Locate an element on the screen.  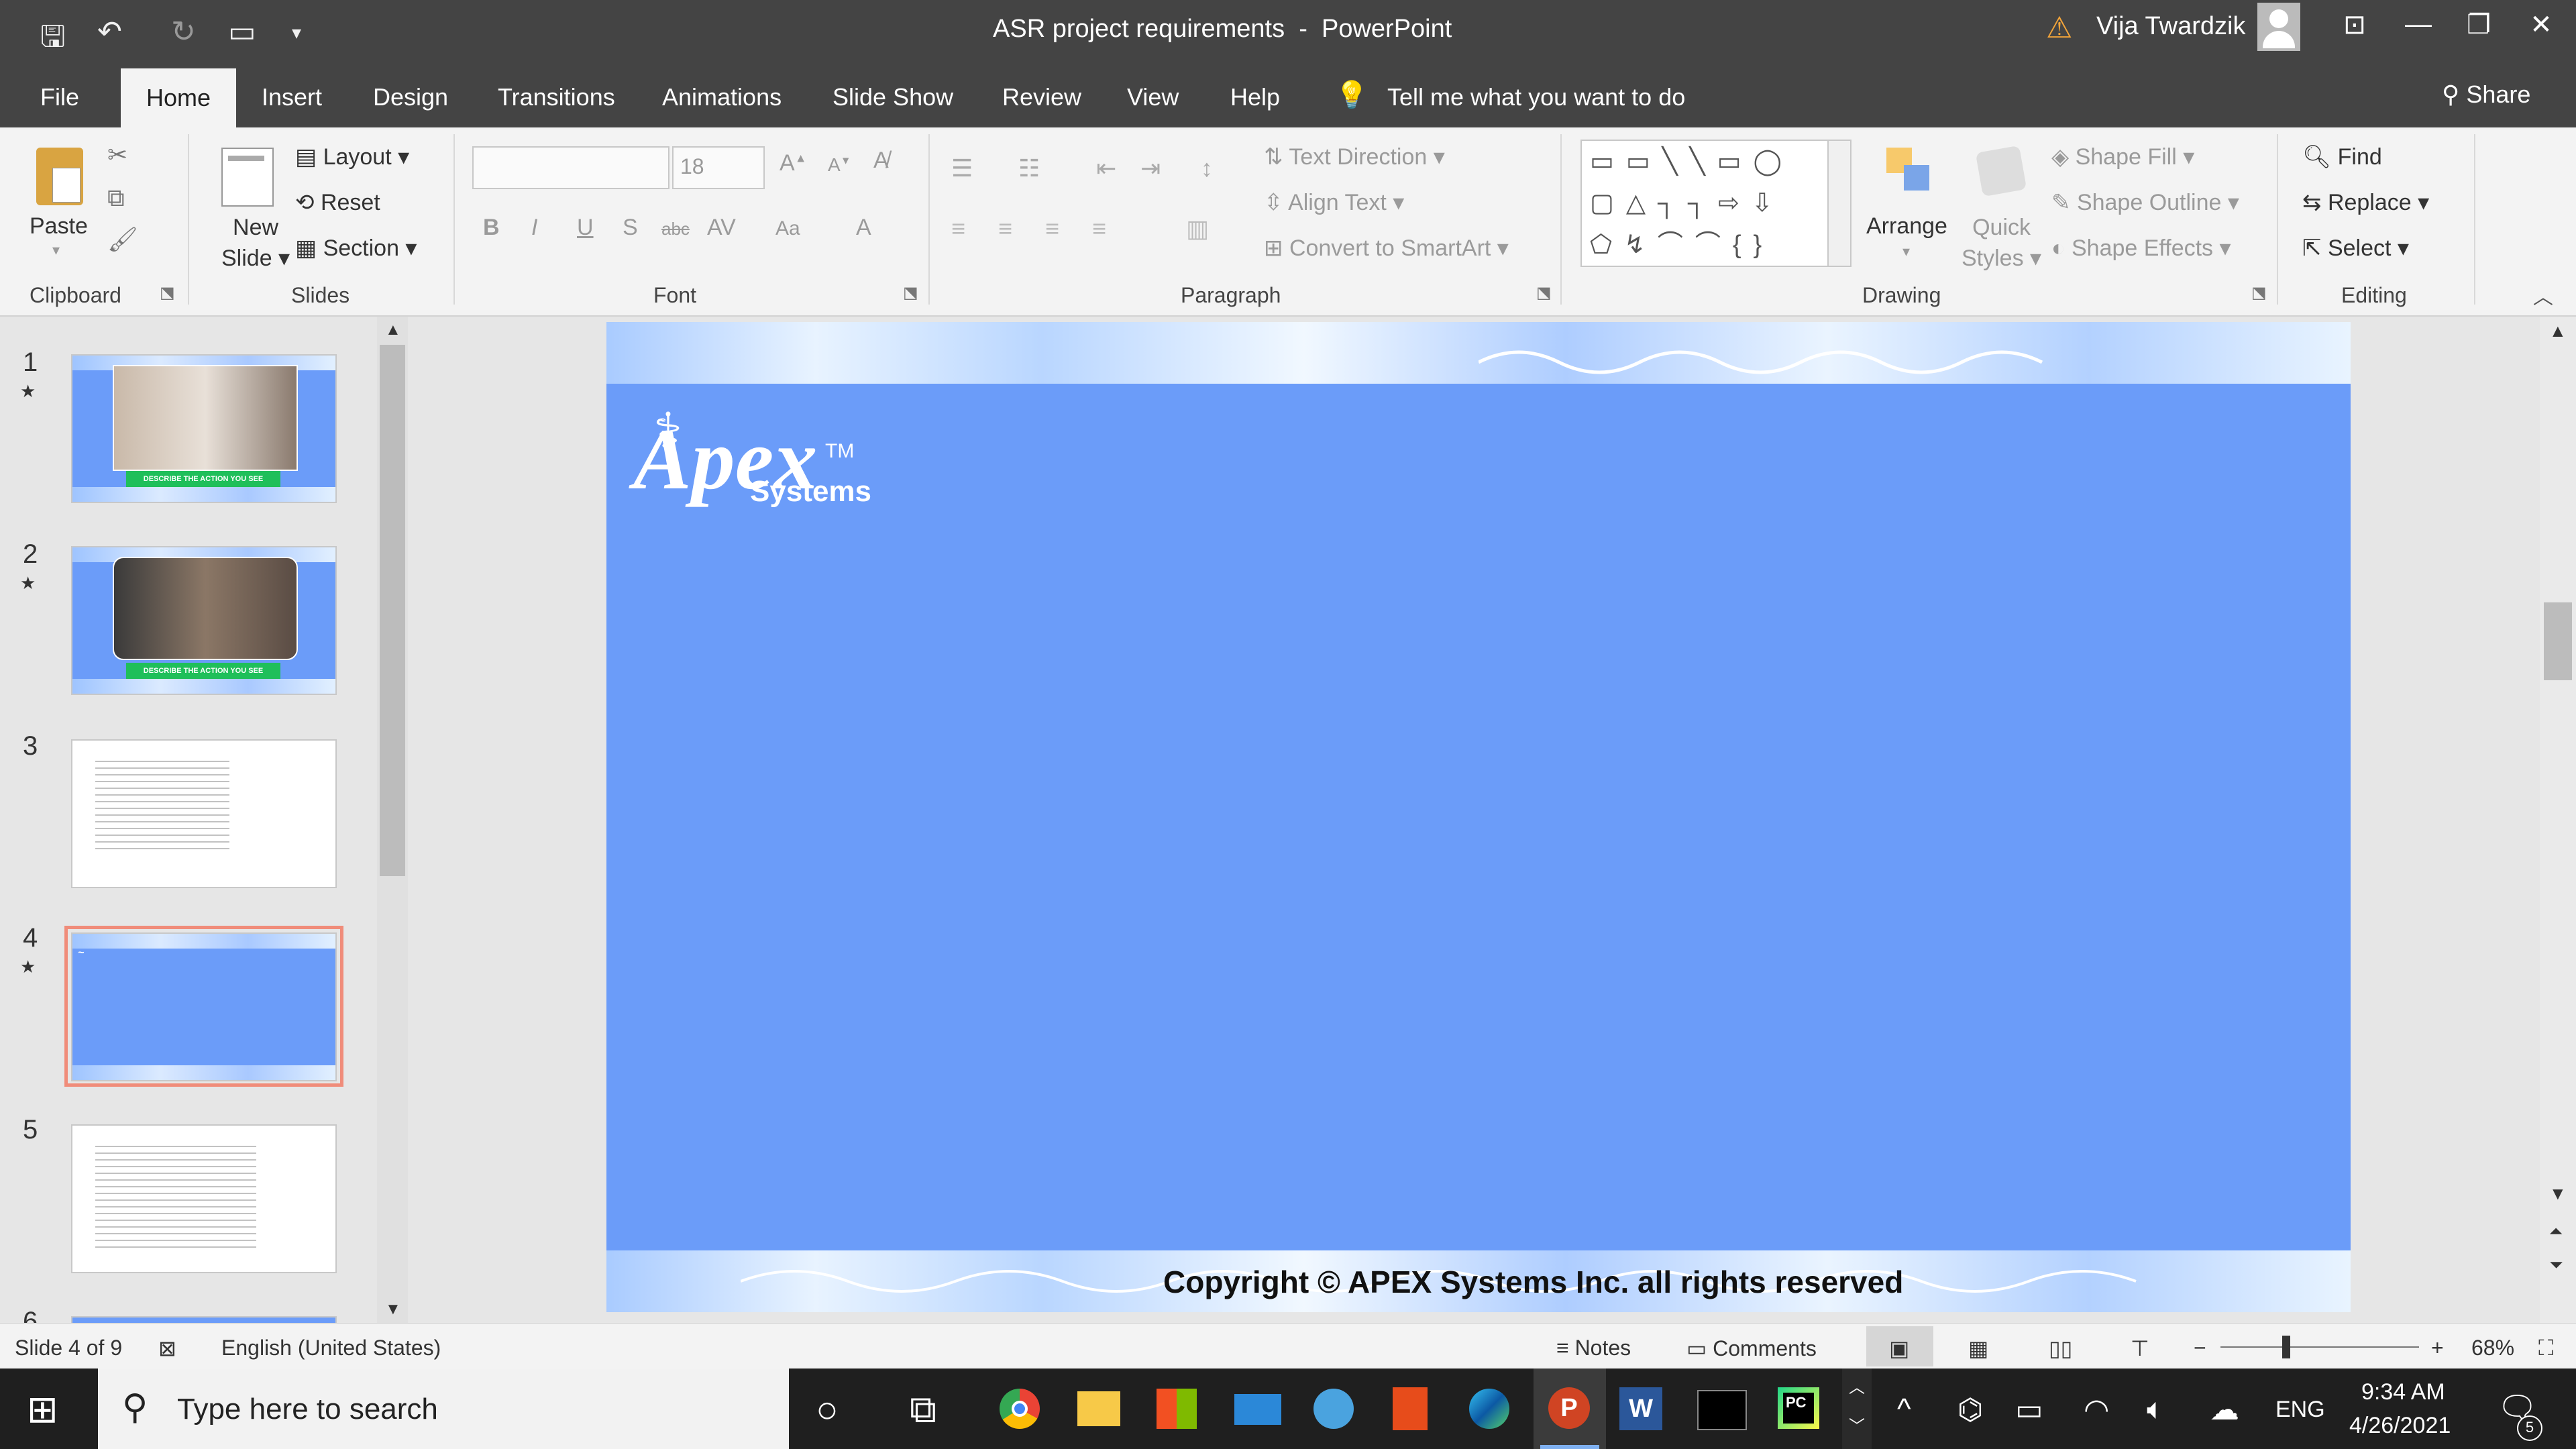
paragraph-launcher-icon: ⬔ is located at coordinates (1544, 293).